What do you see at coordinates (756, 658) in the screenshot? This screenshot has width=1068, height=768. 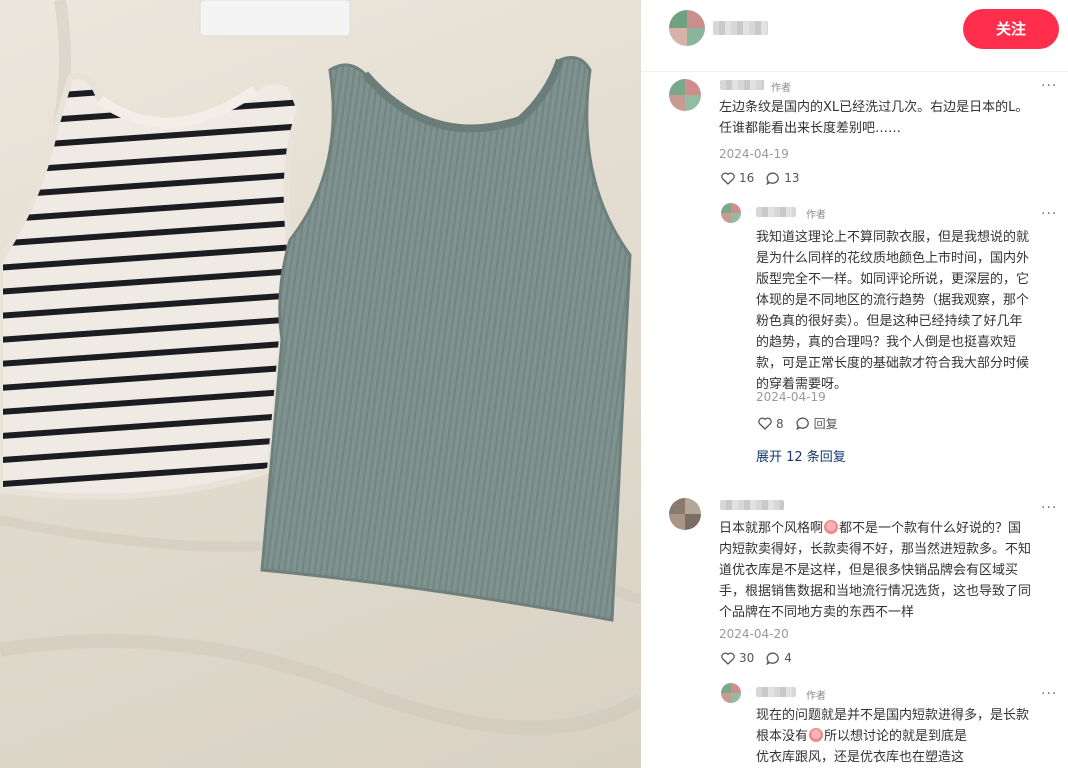 I see `comment-actions: 30 4` at bounding box center [756, 658].